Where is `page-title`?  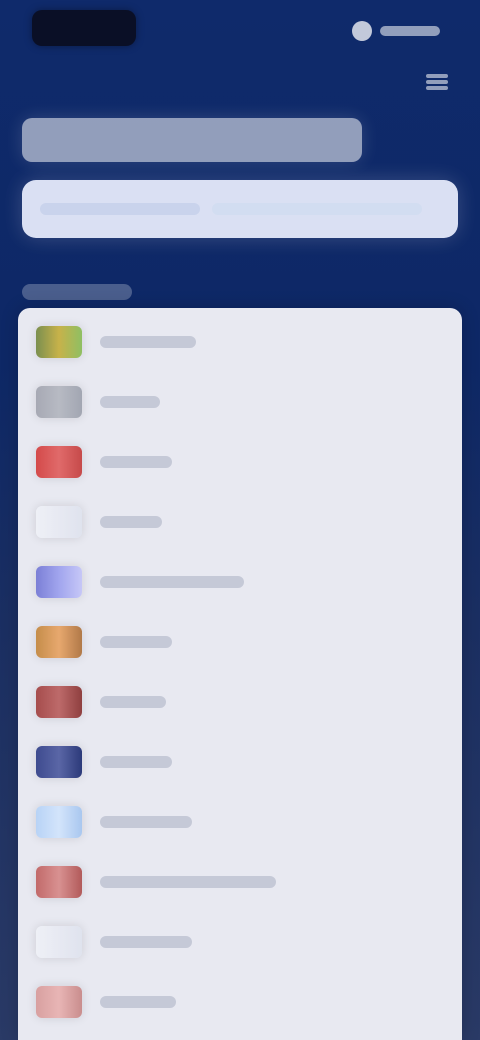 page-title is located at coordinates (192, 140).